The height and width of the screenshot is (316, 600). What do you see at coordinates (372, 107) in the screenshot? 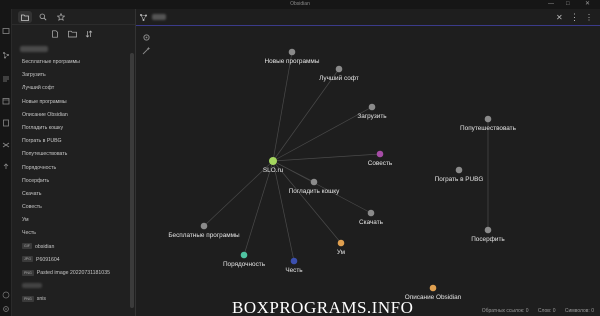
I see `graph-node-load` at bounding box center [372, 107].